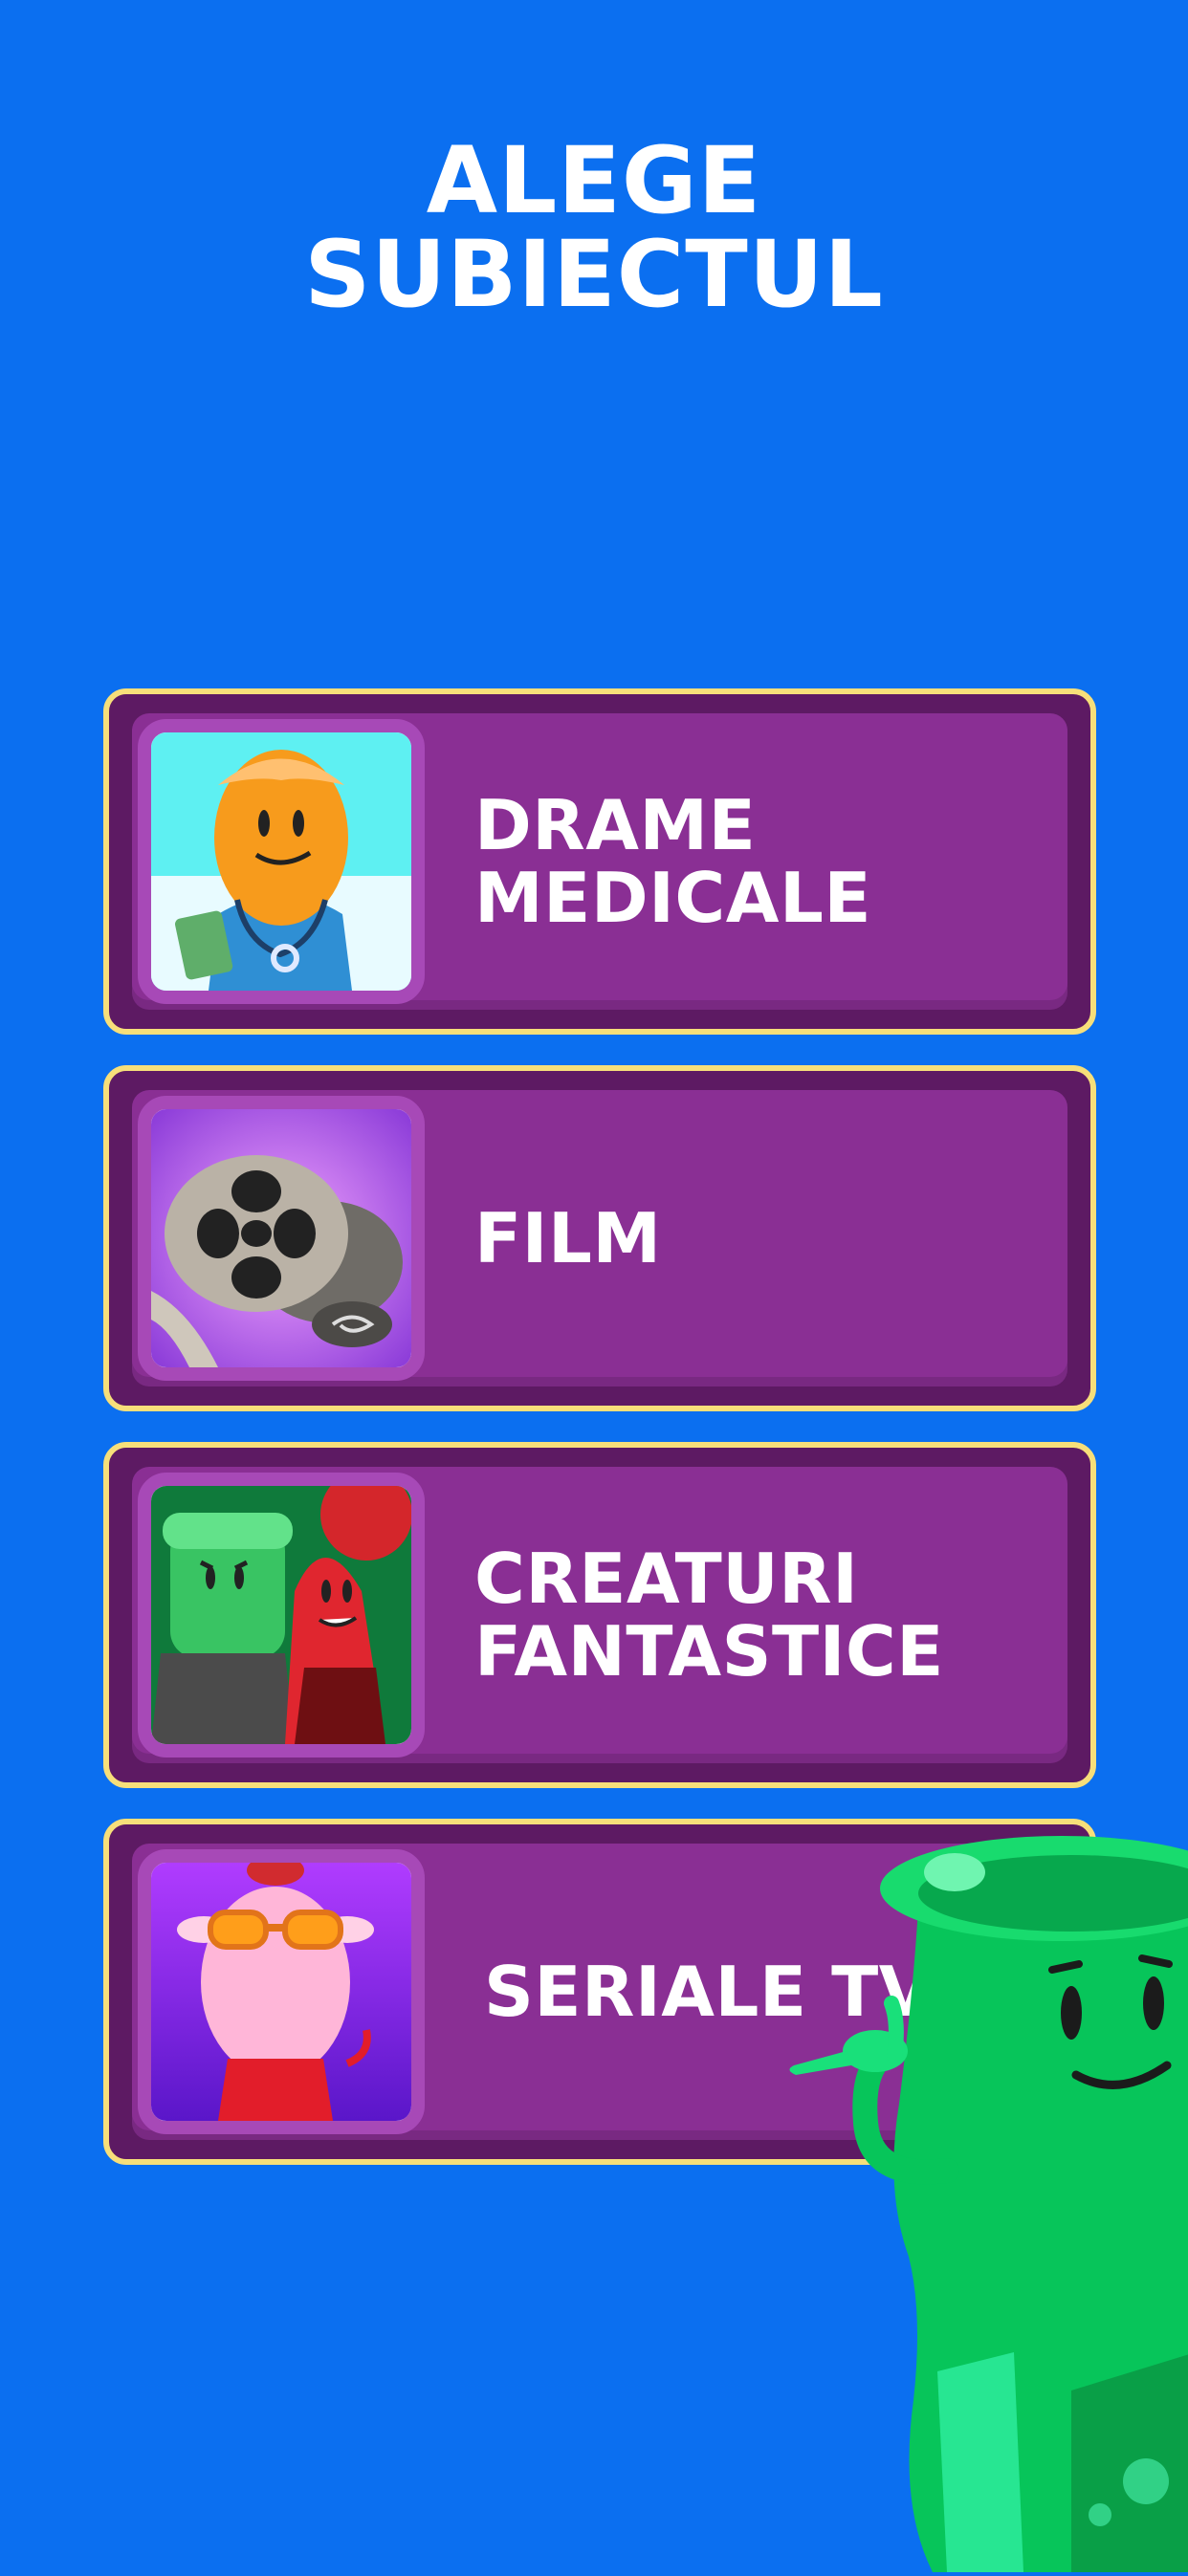 The height and width of the screenshot is (2576, 1188). Describe the element at coordinates (673, 898) in the screenshot. I see `topic-label-line2: MEDICALE` at that location.